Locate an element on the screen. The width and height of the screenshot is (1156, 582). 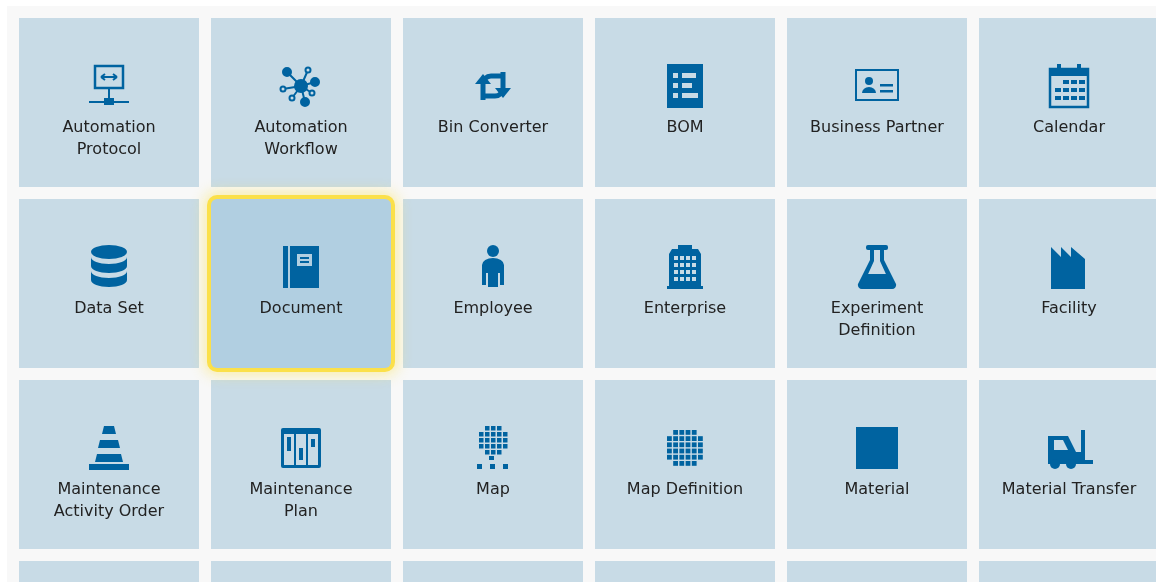
app-tile: Automation Protocol is located at coordinates (109, 102).